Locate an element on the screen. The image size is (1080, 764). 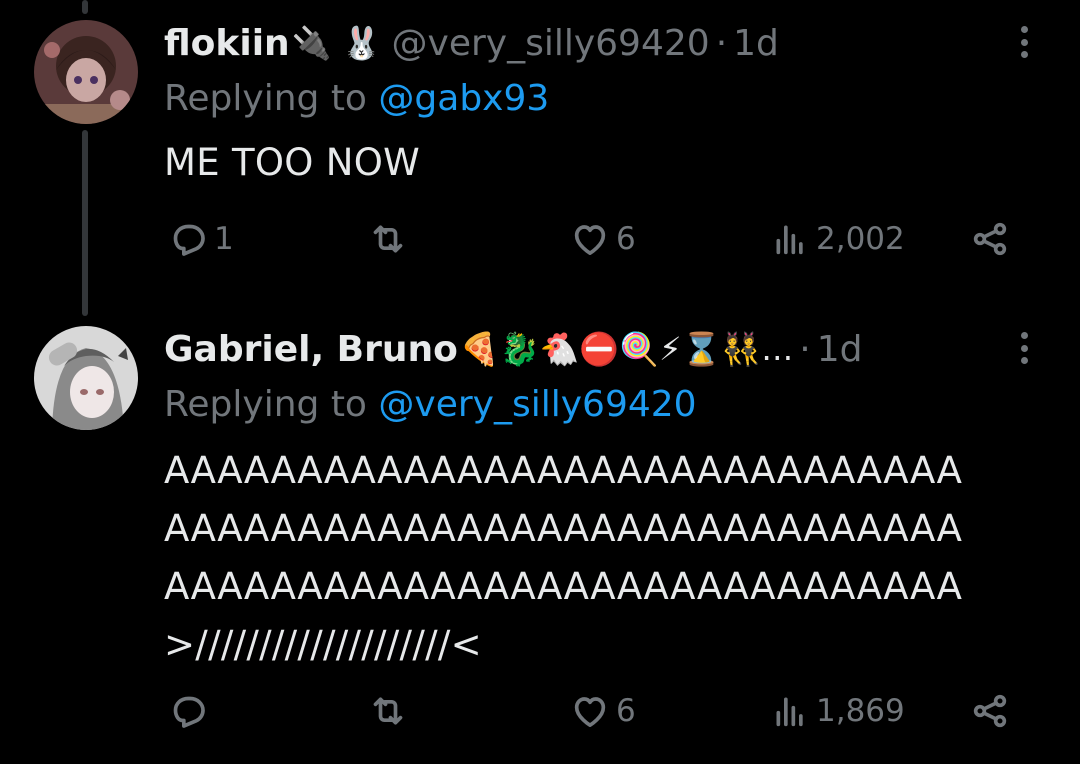
tweet-2-actions: 6 1,869 is located at coordinates (594, 711).